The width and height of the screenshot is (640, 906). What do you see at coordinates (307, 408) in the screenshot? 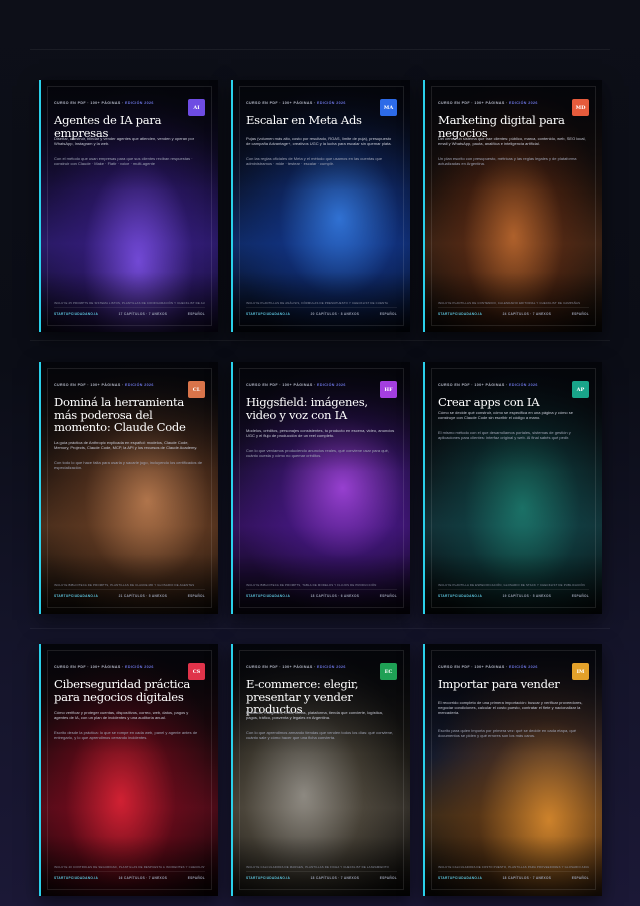
I see `course-title: Higgsfield: imágenes, video y voz con IA` at bounding box center [307, 408].